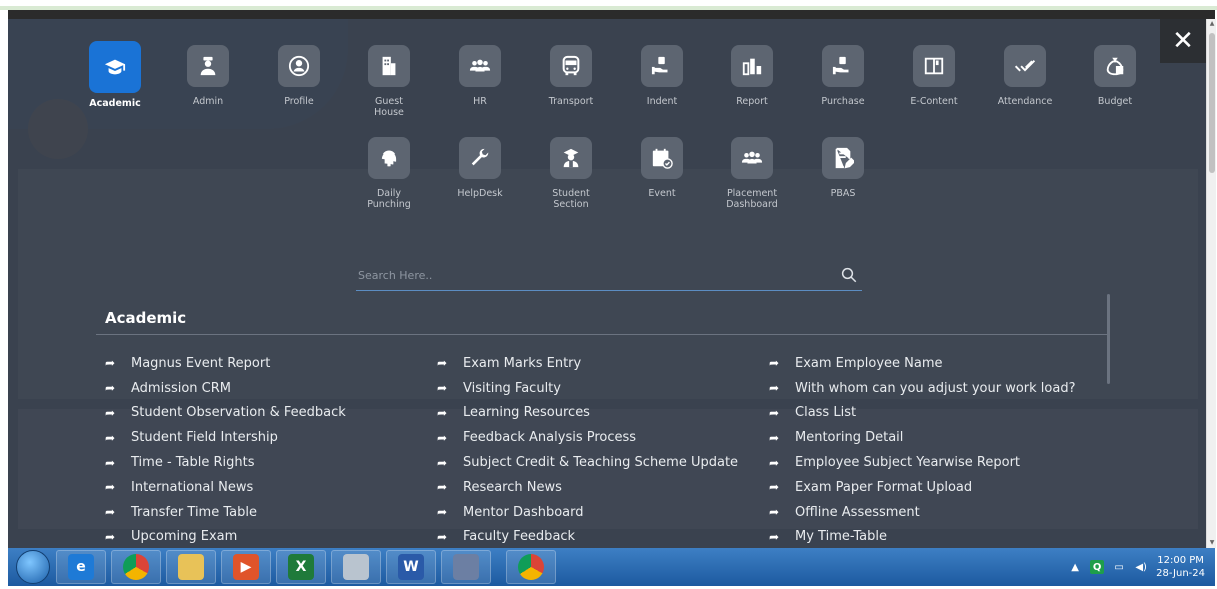 Image resolution: width=1217 pixels, height=589 pixels. I want to click on module-tile-budget: Budget, so click(1115, 76).